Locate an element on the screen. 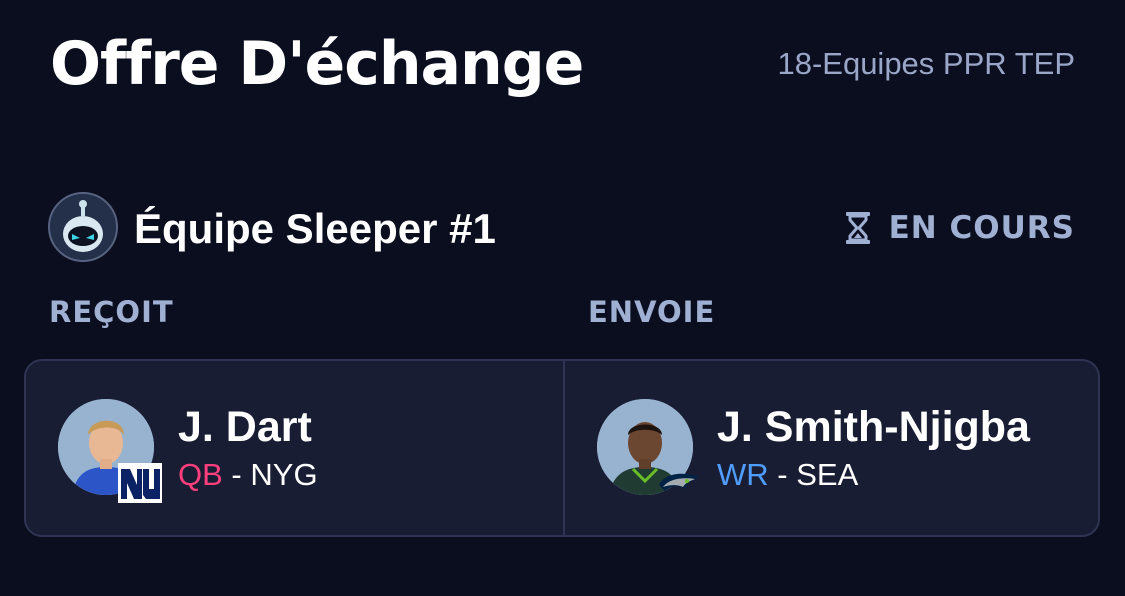 The height and width of the screenshot is (596, 1125). league-settings: 18-Equipes PPR TEP is located at coordinates (926, 63).